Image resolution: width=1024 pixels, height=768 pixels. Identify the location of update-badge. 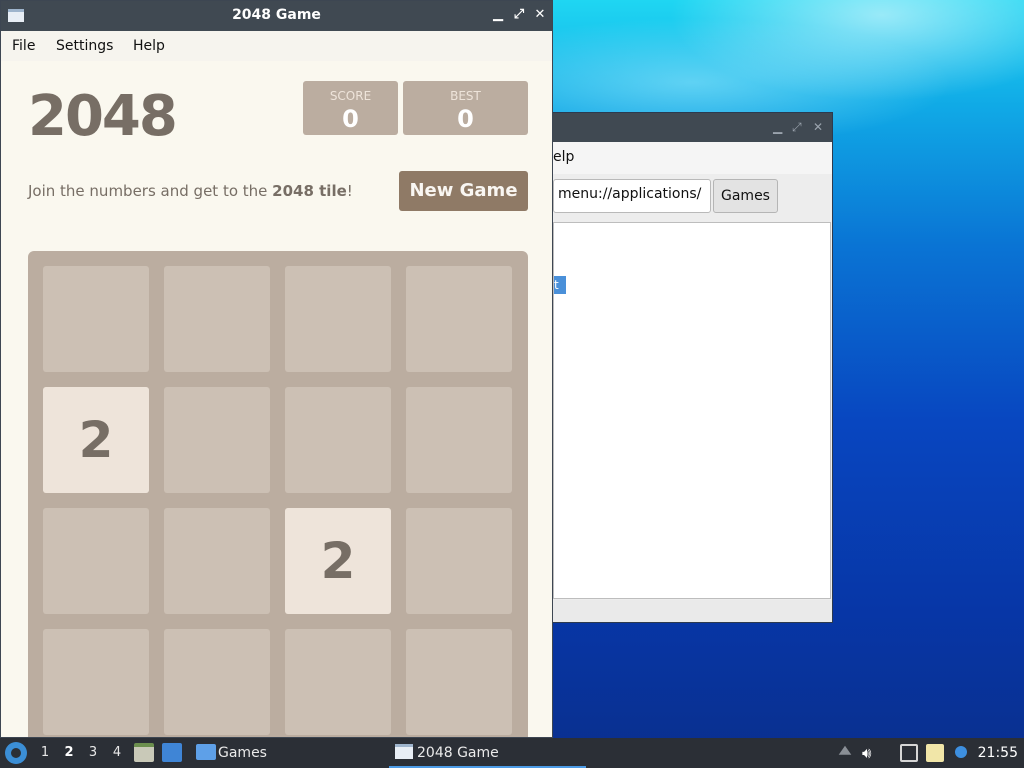
(961, 752).